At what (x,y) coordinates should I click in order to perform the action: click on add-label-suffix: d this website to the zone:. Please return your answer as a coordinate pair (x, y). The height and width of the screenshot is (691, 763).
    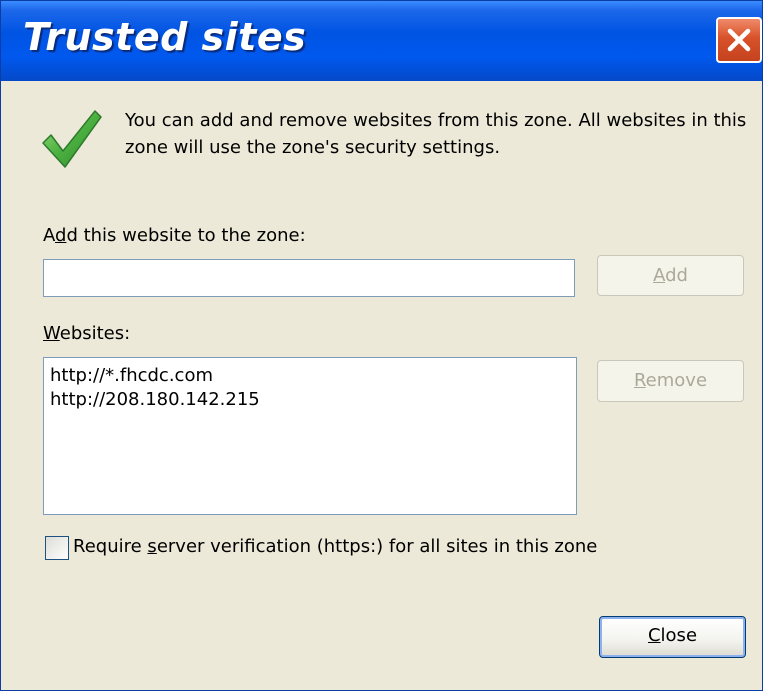
    Looking at the image, I should click on (186, 235).